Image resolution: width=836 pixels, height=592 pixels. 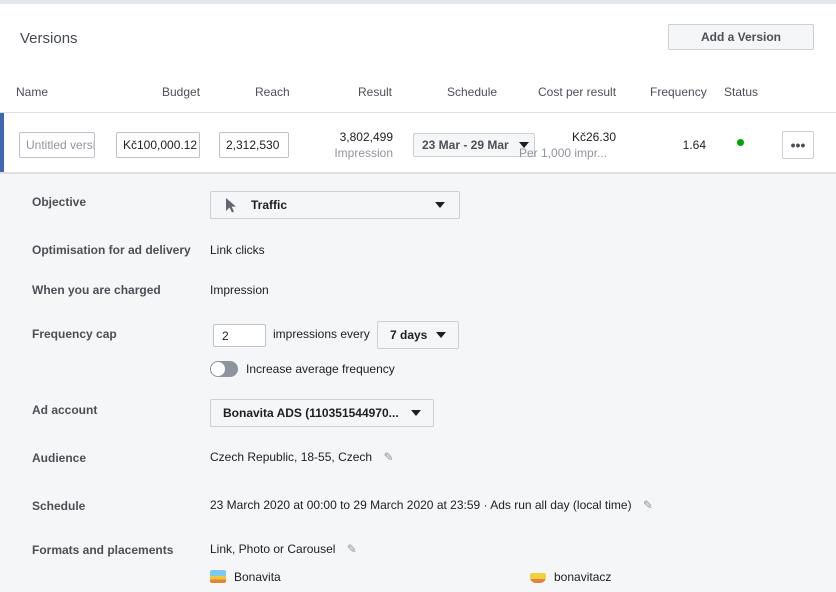 I want to click on more-options-button: •••, so click(x=798, y=145).